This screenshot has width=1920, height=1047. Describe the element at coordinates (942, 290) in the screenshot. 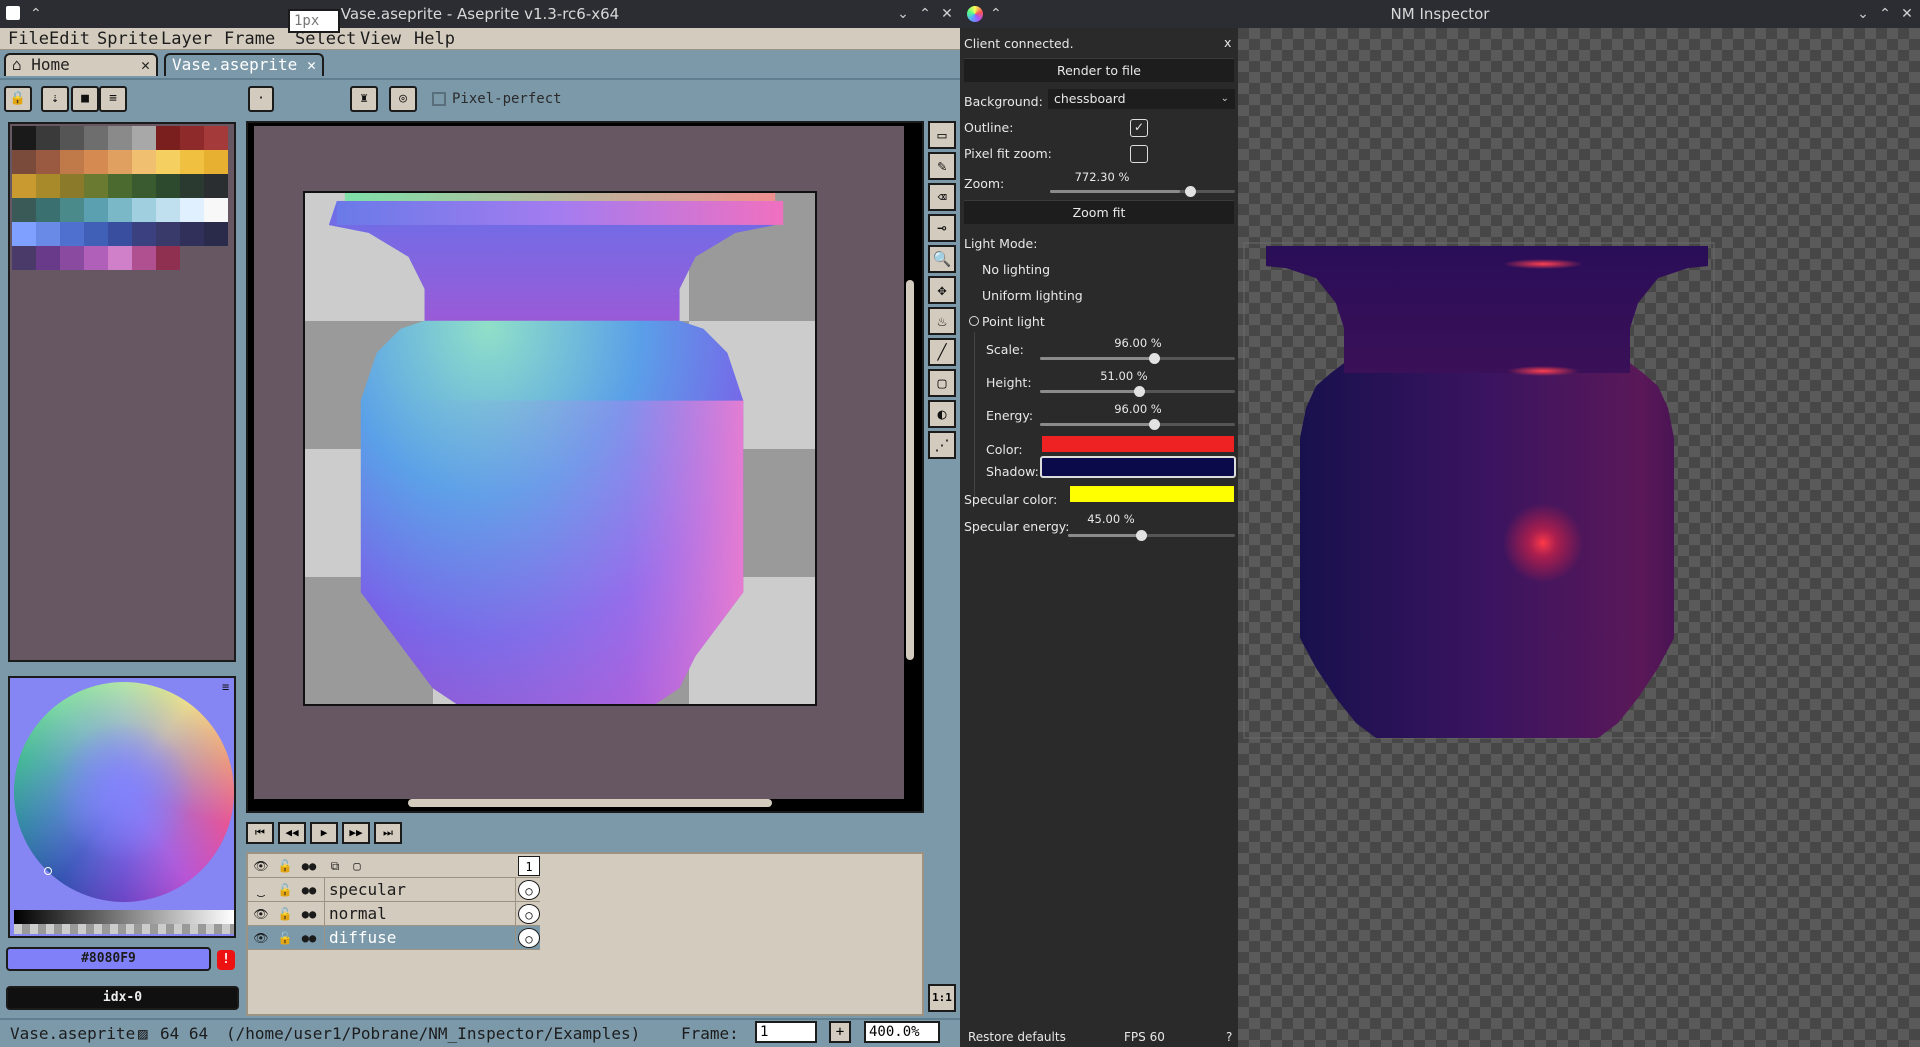

I see `move-tool-icon: ✥` at that location.